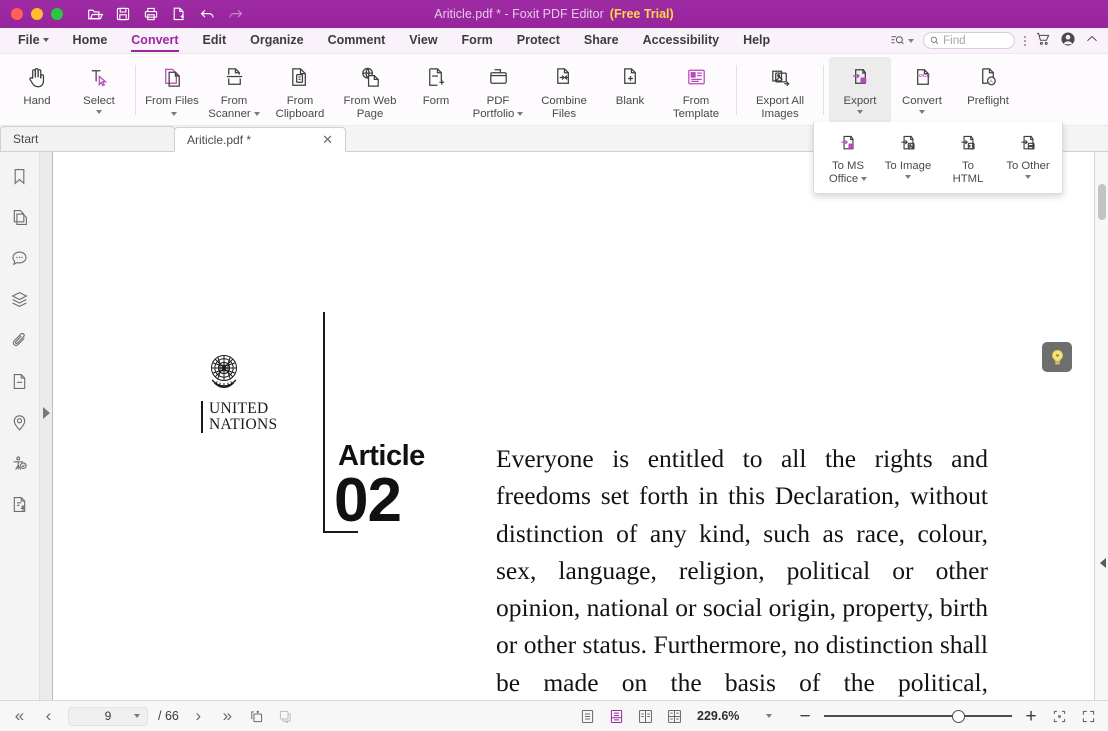 Image resolution: width=1108 pixels, height=731 pixels. What do you see at coordinates (168, 716) in the screenshot?
I see `total-pages-label: / 66` at bounding box center [168, 716].